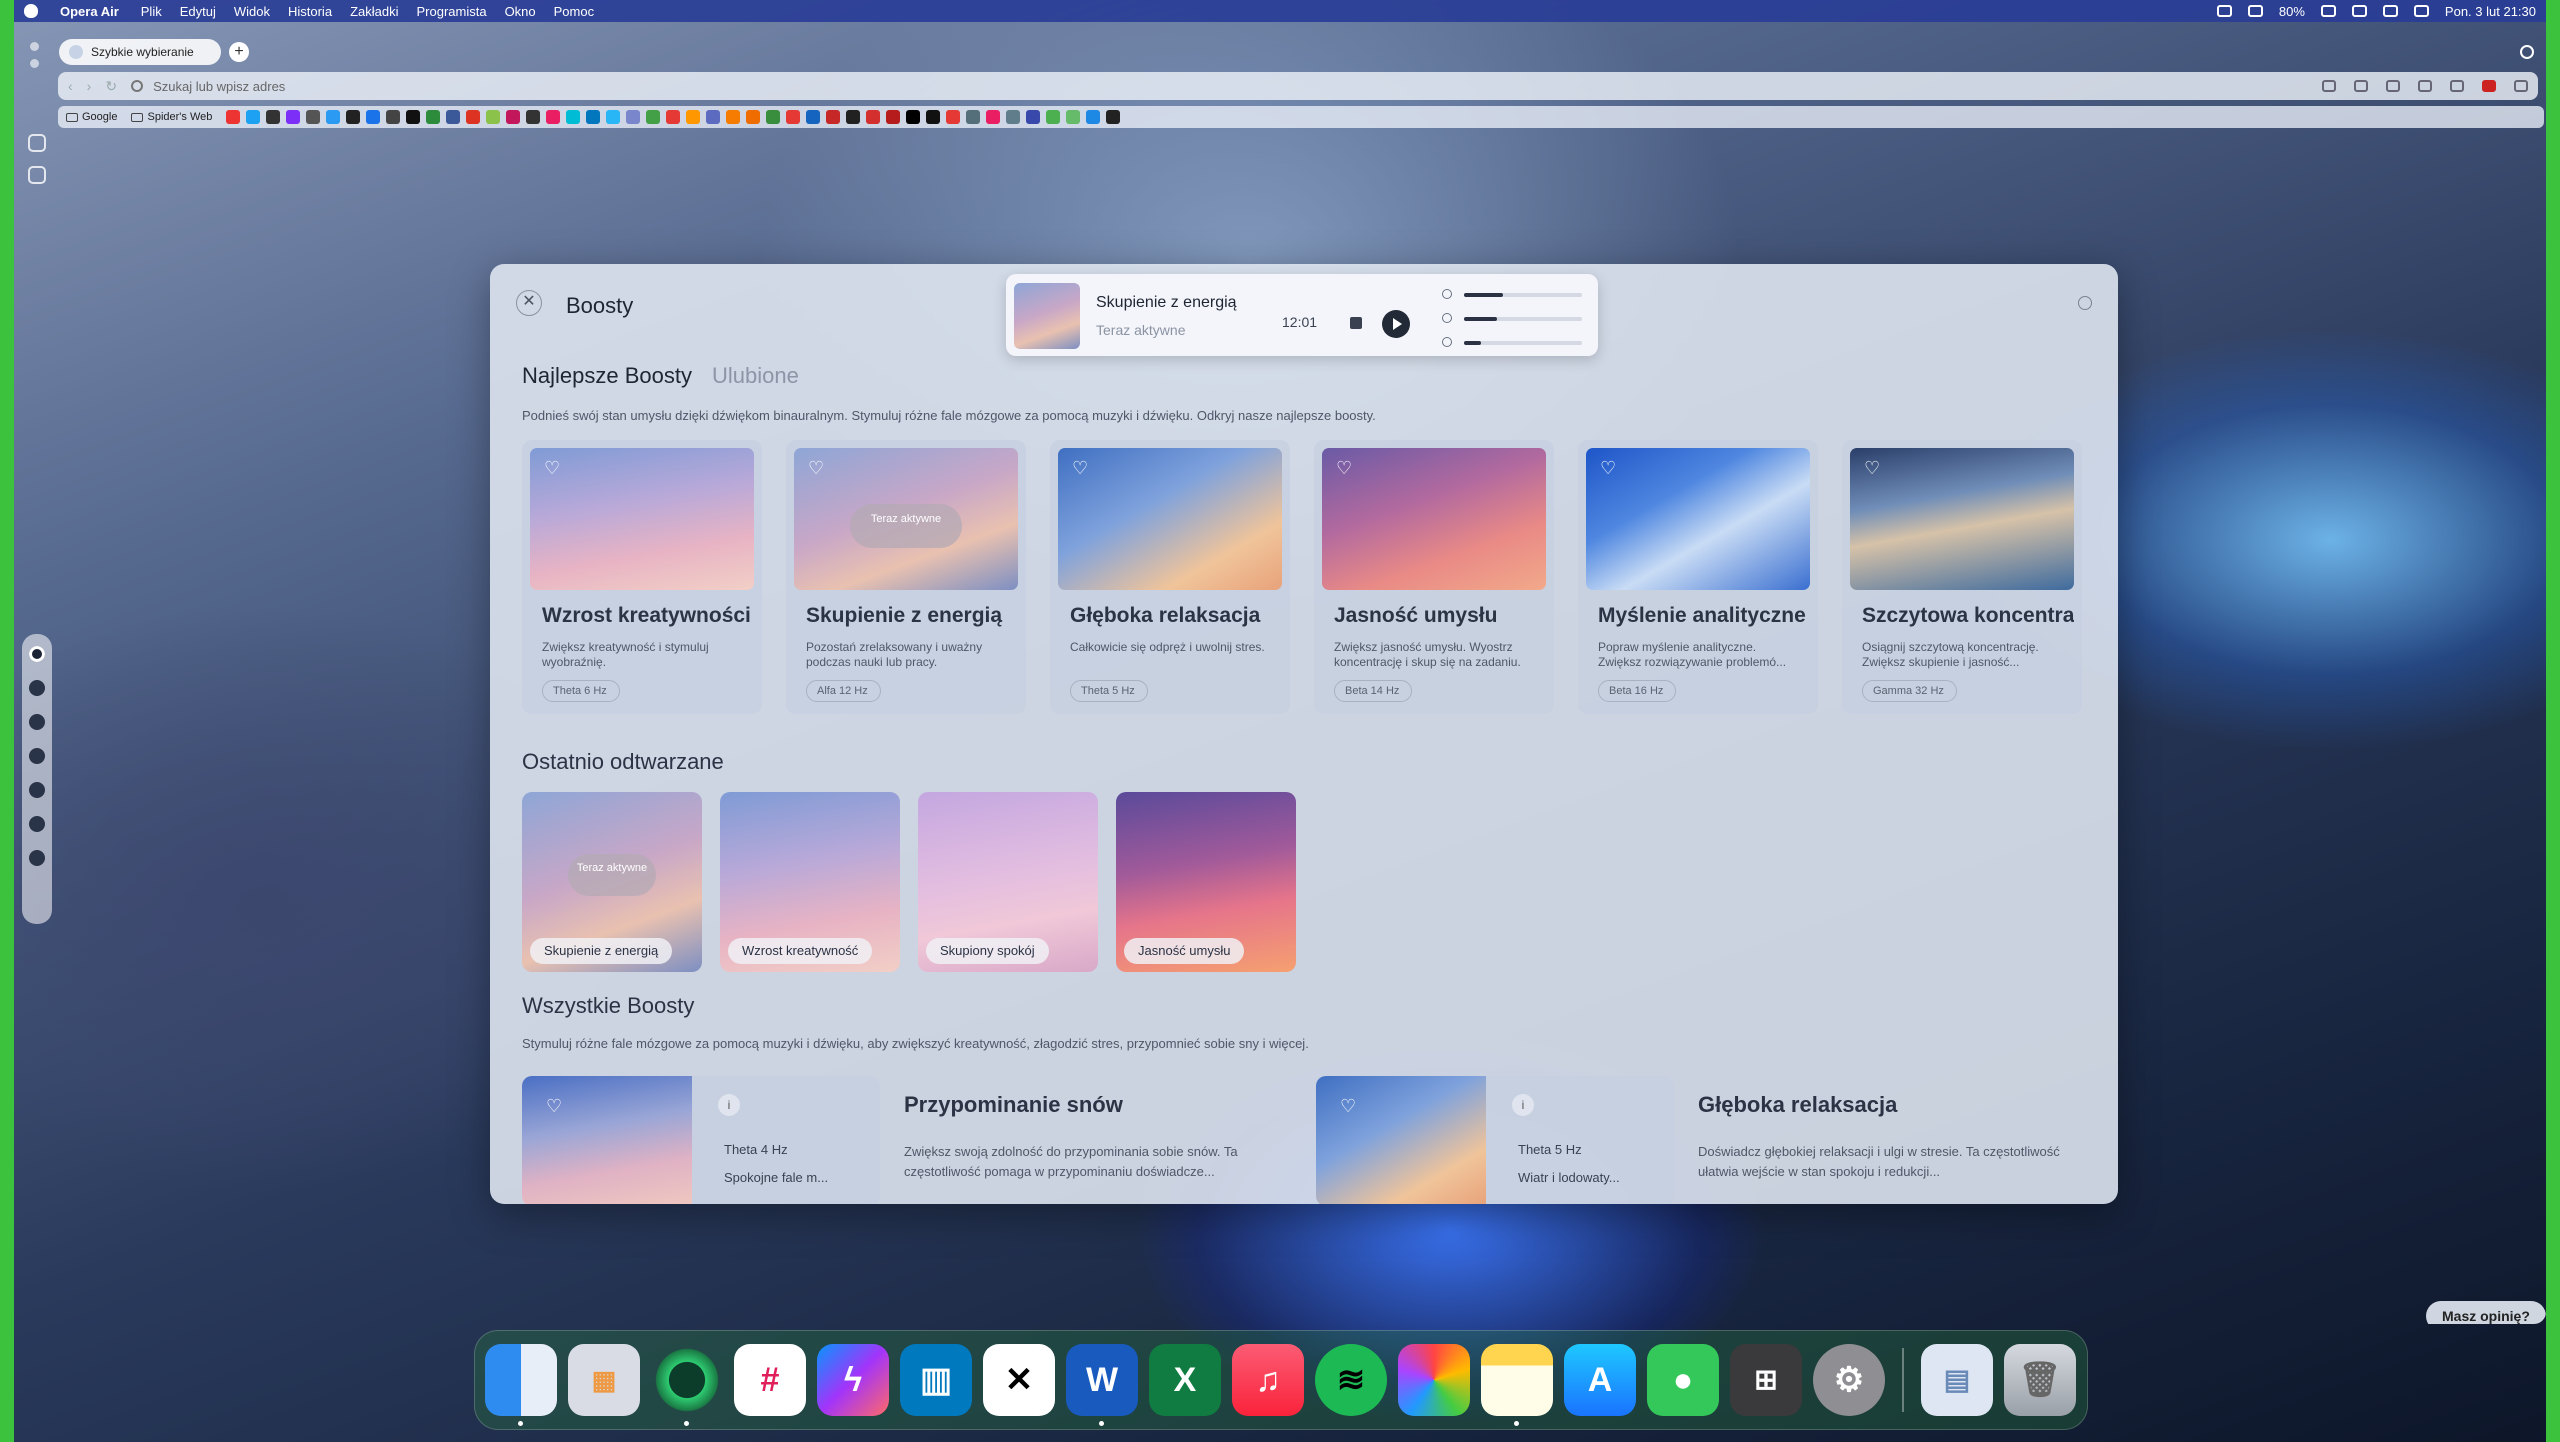  What do you see at coordinates (1019, 1380) in the screenshot?
I see `capcut-icon: ✕` at bounding box center [1019, 1380].